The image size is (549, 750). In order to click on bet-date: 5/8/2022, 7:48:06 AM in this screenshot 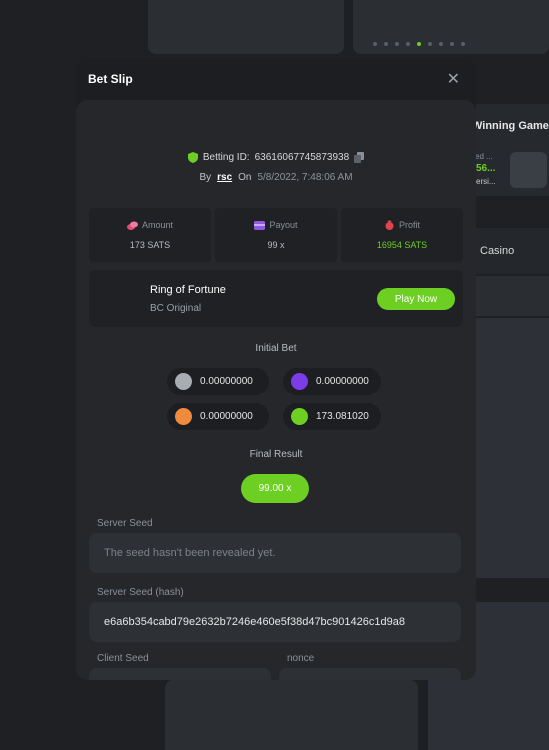, I will do `click(305, 177)`.